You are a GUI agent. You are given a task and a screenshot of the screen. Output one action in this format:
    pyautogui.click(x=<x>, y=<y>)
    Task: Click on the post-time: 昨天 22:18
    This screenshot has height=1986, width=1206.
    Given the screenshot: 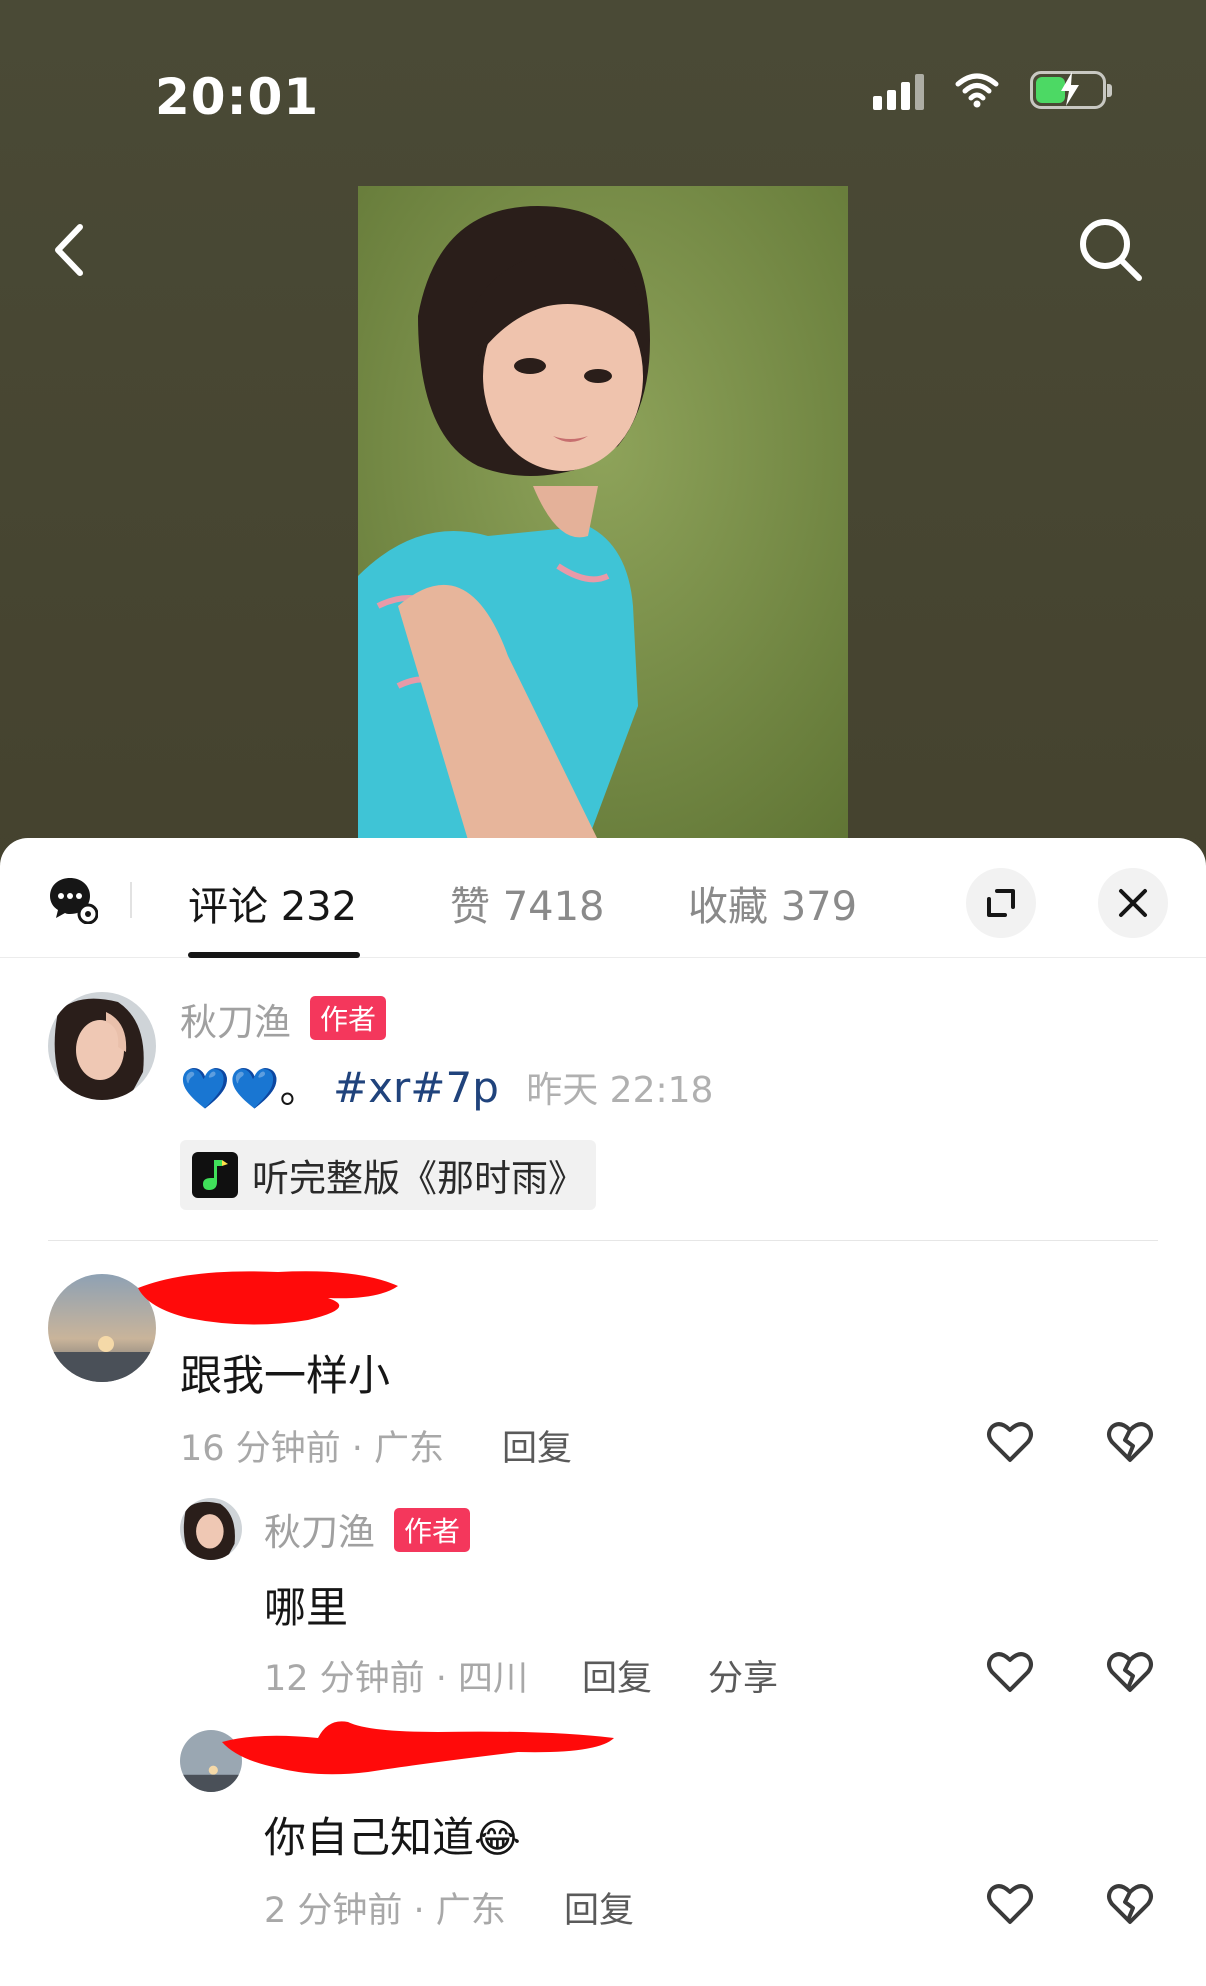 What is the action you would take?
    pyautogui.click(x=620, y=1090)
    